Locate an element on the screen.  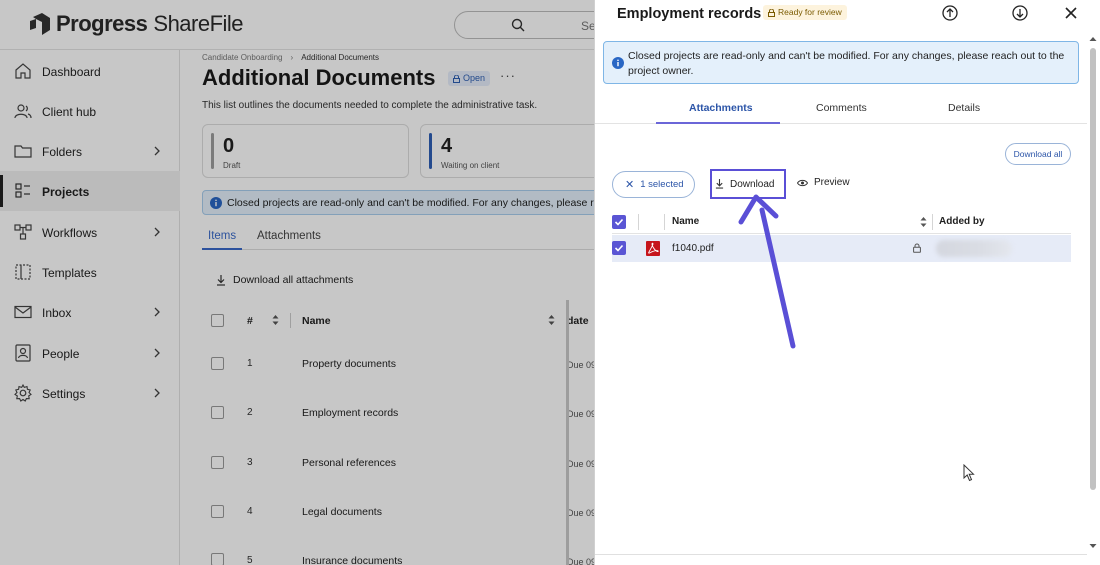
preview-label: Preview is located at coordinates (832, 182).